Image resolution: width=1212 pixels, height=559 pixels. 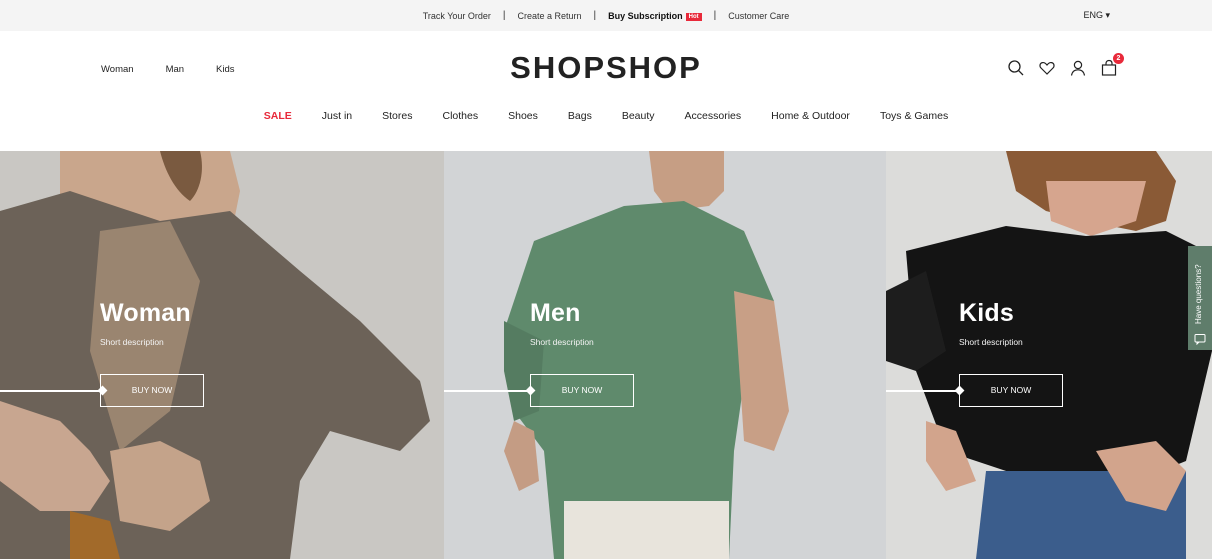 I want to click on buy-now-button-kids: BUY NOW, so click(x=1011, y=390).